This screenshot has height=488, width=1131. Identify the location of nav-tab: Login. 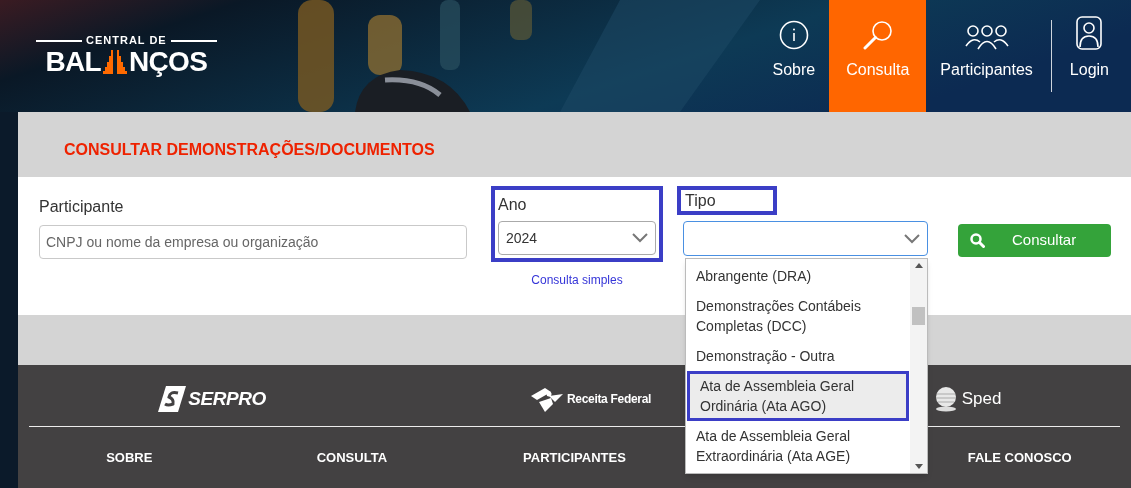
(1089, 56).